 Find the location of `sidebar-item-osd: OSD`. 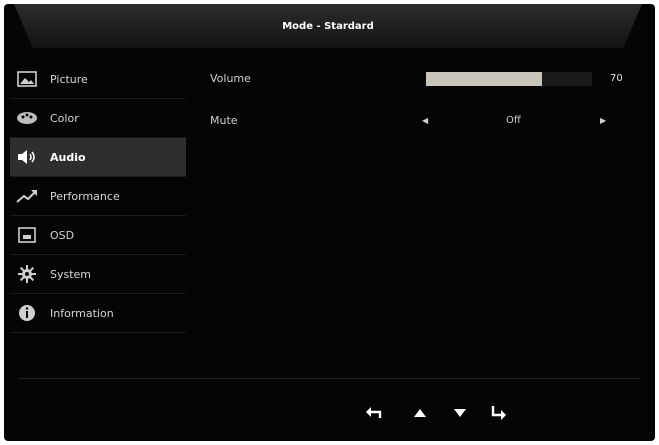

sidebar-item-osd: OSD is located at coordinates (98, 235).